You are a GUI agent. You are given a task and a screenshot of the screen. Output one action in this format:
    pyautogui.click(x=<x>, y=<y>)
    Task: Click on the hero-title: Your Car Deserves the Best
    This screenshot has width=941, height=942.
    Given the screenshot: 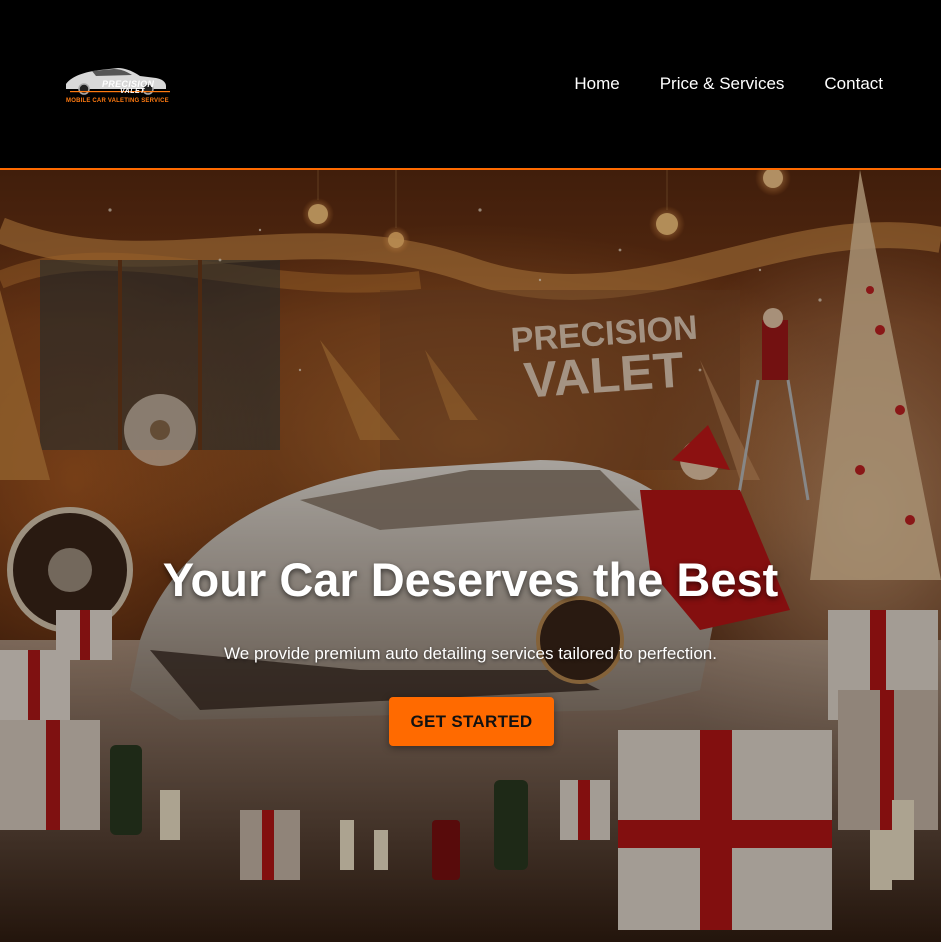 What is the action you would take?
    pyautogui.click(x=470, y=579)
    